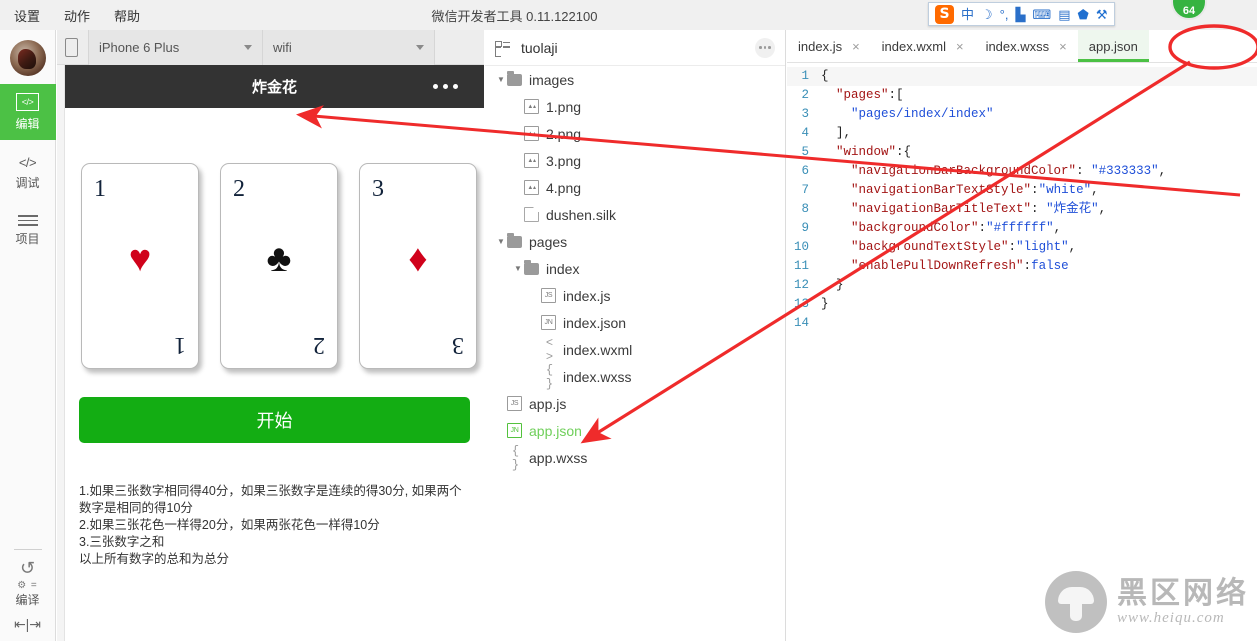 This screenshot has width=1257, height=641. I want to click on line-text: {, so click(825, 76).